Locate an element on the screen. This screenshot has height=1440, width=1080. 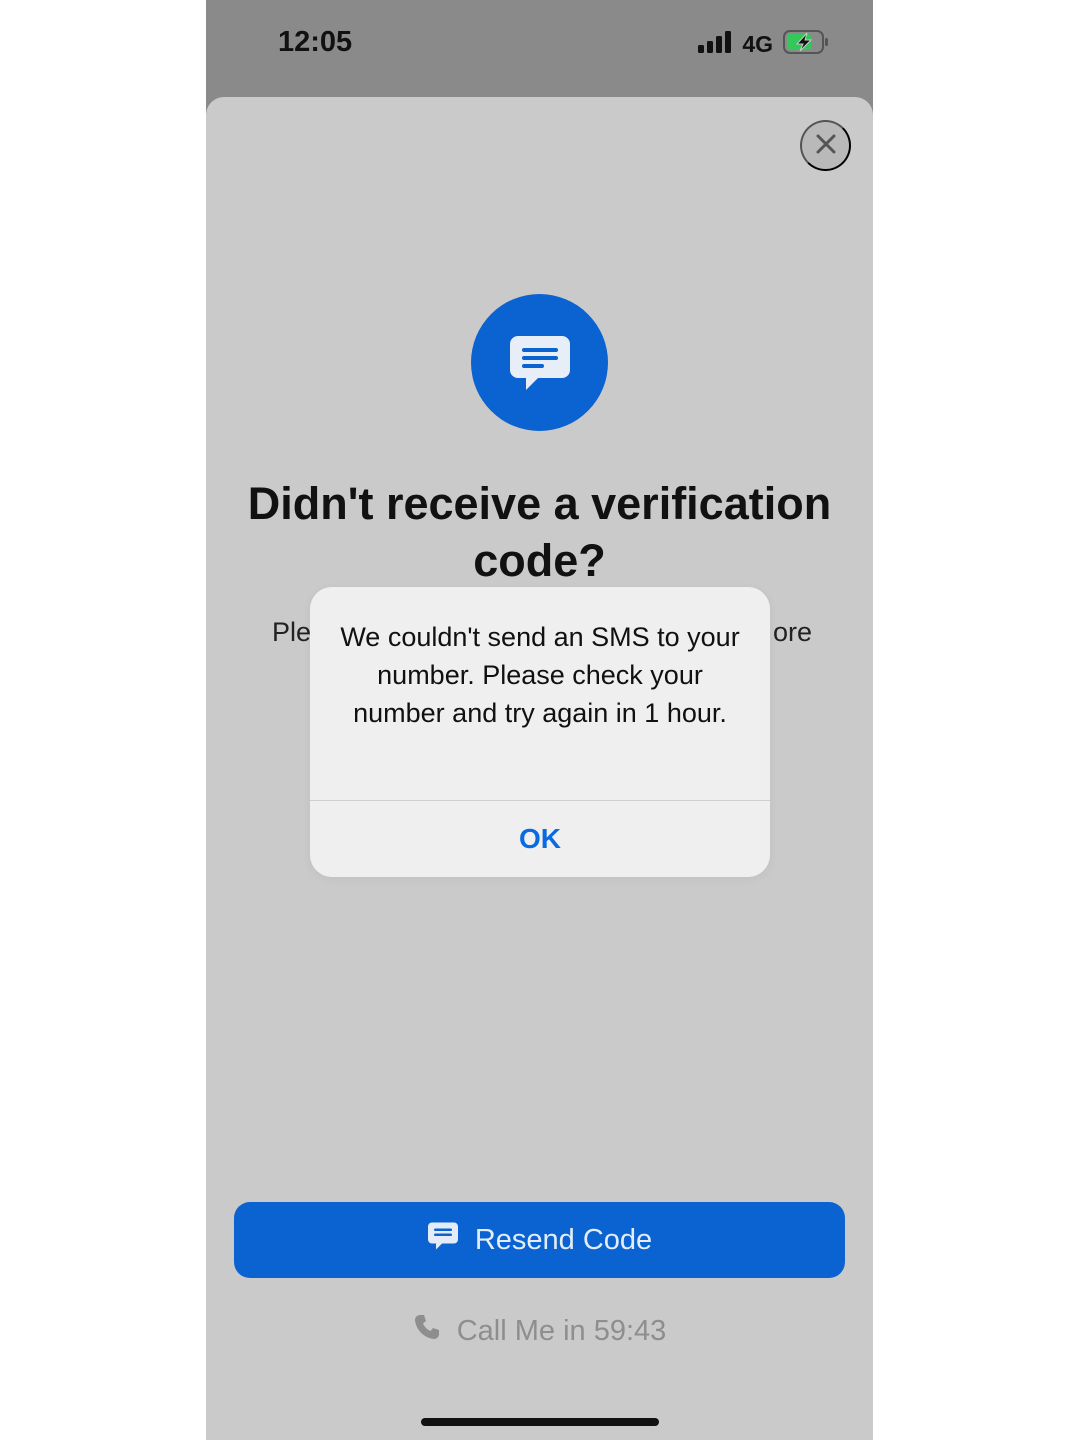
alert-ok-button: OK is located at coordinates (540, 839).